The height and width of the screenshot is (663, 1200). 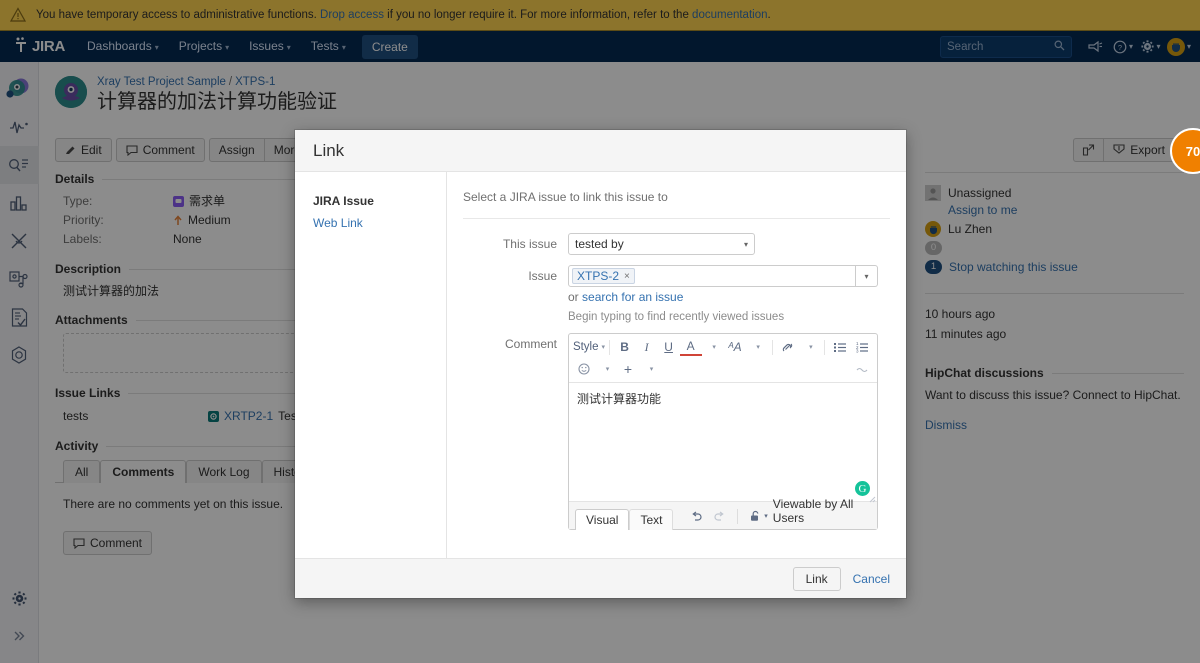 What do you see at coordinates (598, 276) in the screenshot?
I see `issue-chip-label: XTPS-2` at bounding box center [598, 276].